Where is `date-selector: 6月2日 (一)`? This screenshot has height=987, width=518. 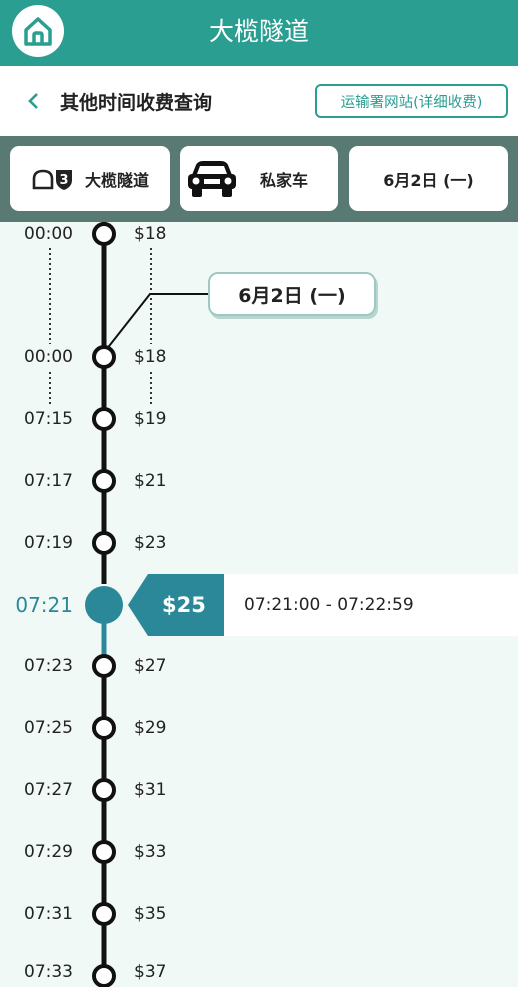 date-selector: 6月2日 (一) is located at coordinates (428, 178).